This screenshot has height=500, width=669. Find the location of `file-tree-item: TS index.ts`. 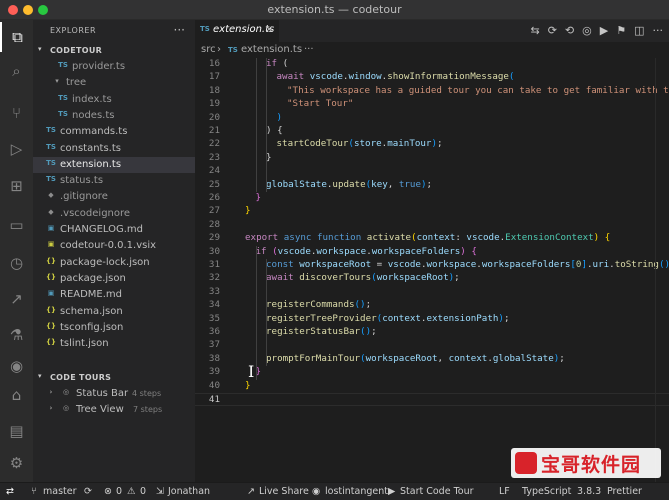

file-tree-item: TS index.ts is located at coordinates (114, 100).